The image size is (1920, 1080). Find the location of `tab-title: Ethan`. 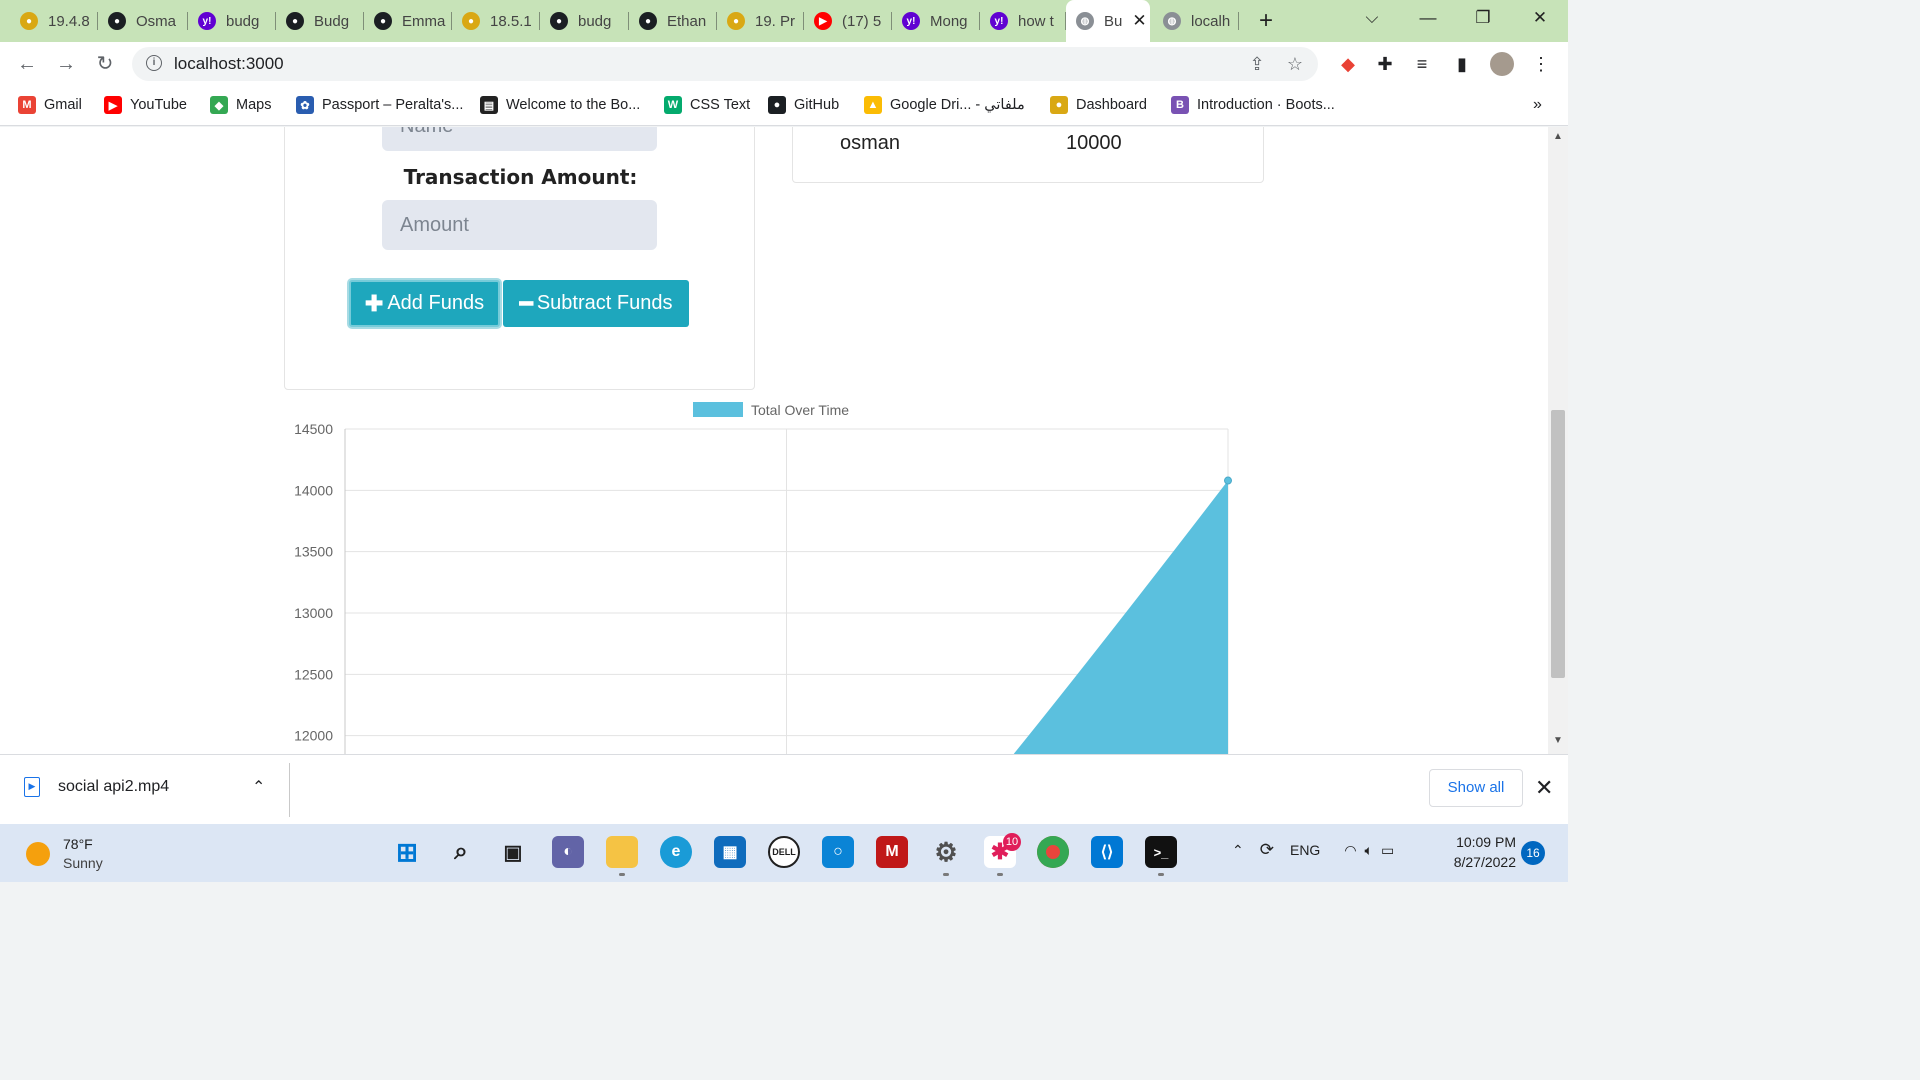

tab-title: Ethan is located at coordinates (687, 21).